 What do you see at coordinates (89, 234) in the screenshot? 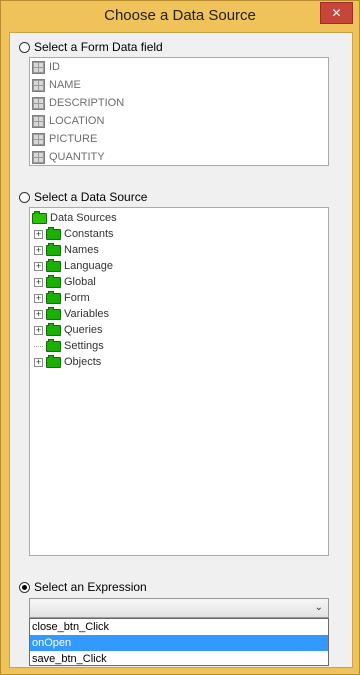
I see `tree-item-label: Constants` at bounding box center [89, 234].